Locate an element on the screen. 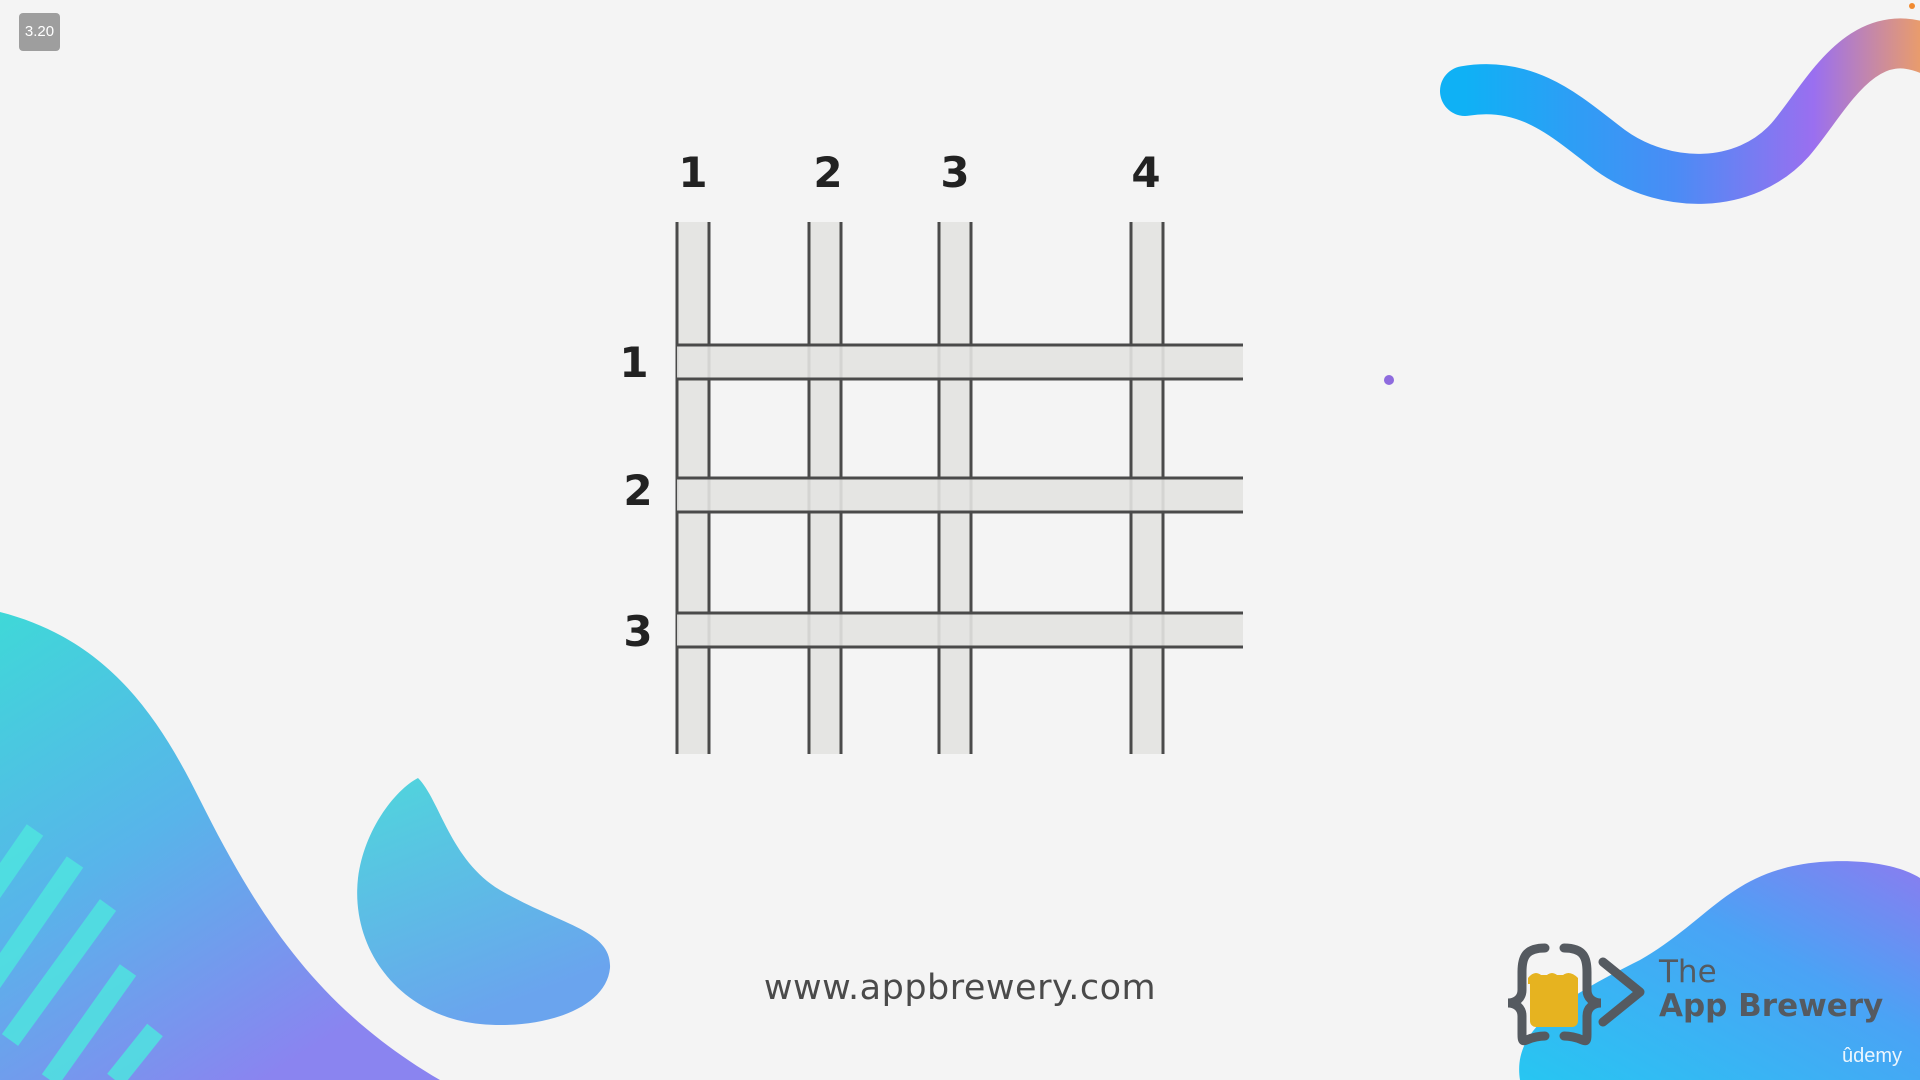 The height and width of the screenshot is (1080, 1920). udemy-watermark: ûdemy is located at coordinates (1872, 1056).